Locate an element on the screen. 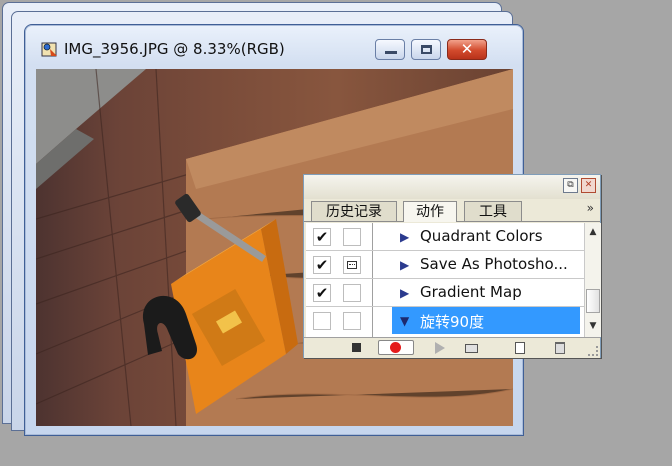 This screenshot has height=466, width=672. folder-icon is located at coordinates (471, 348).